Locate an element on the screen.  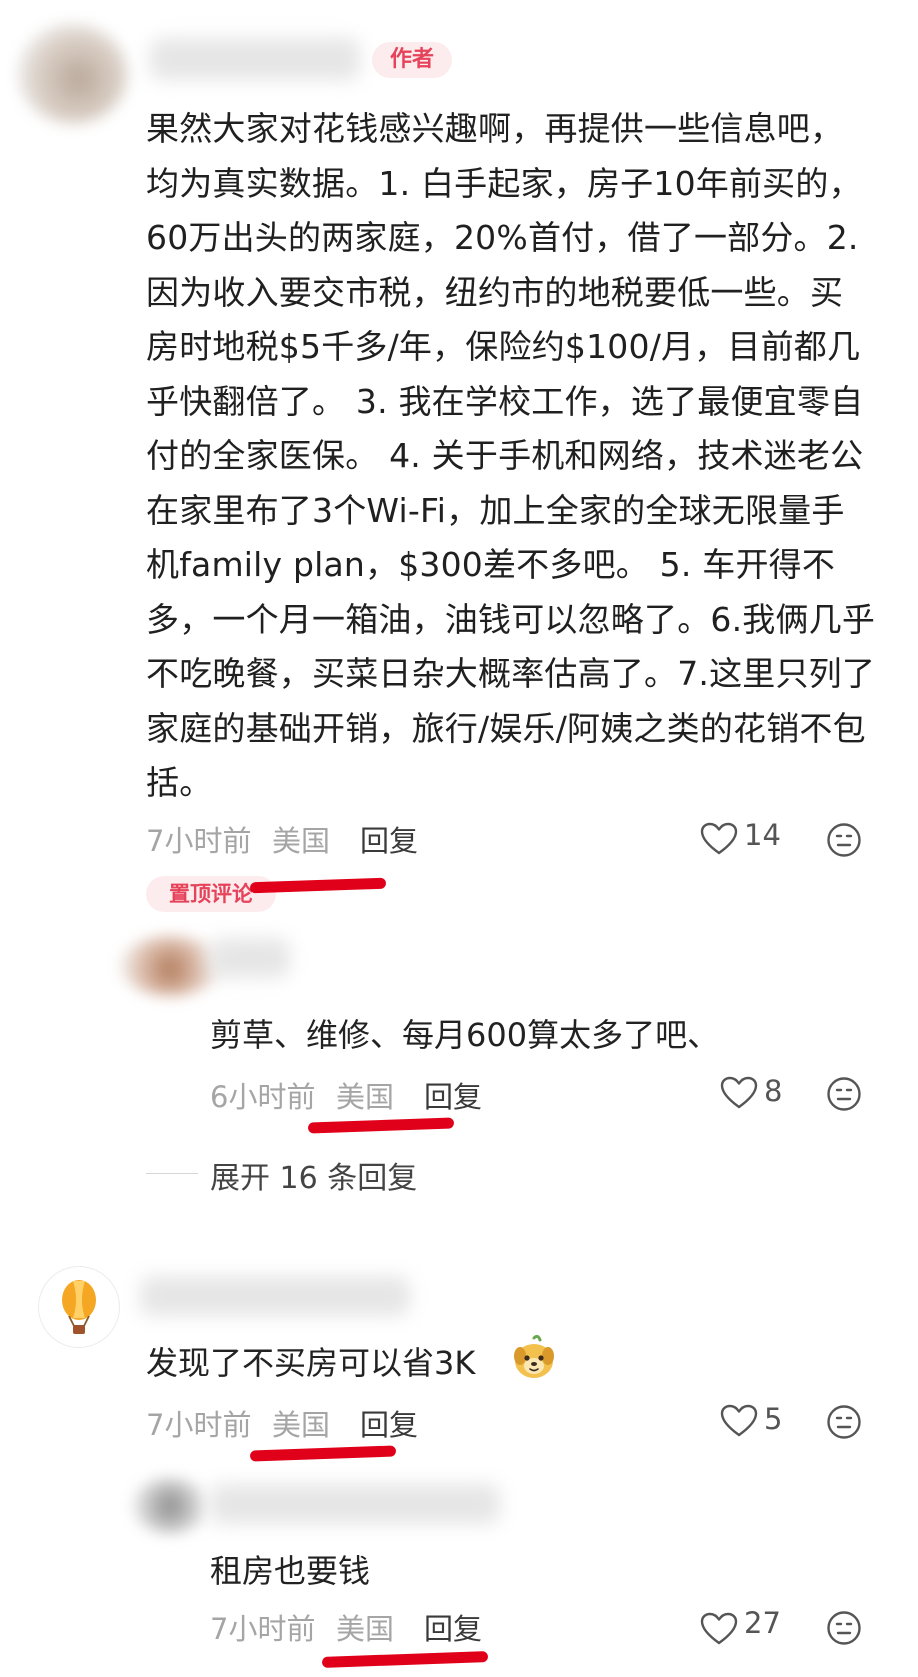
expand-divider is located at coordinates (172, 1173).